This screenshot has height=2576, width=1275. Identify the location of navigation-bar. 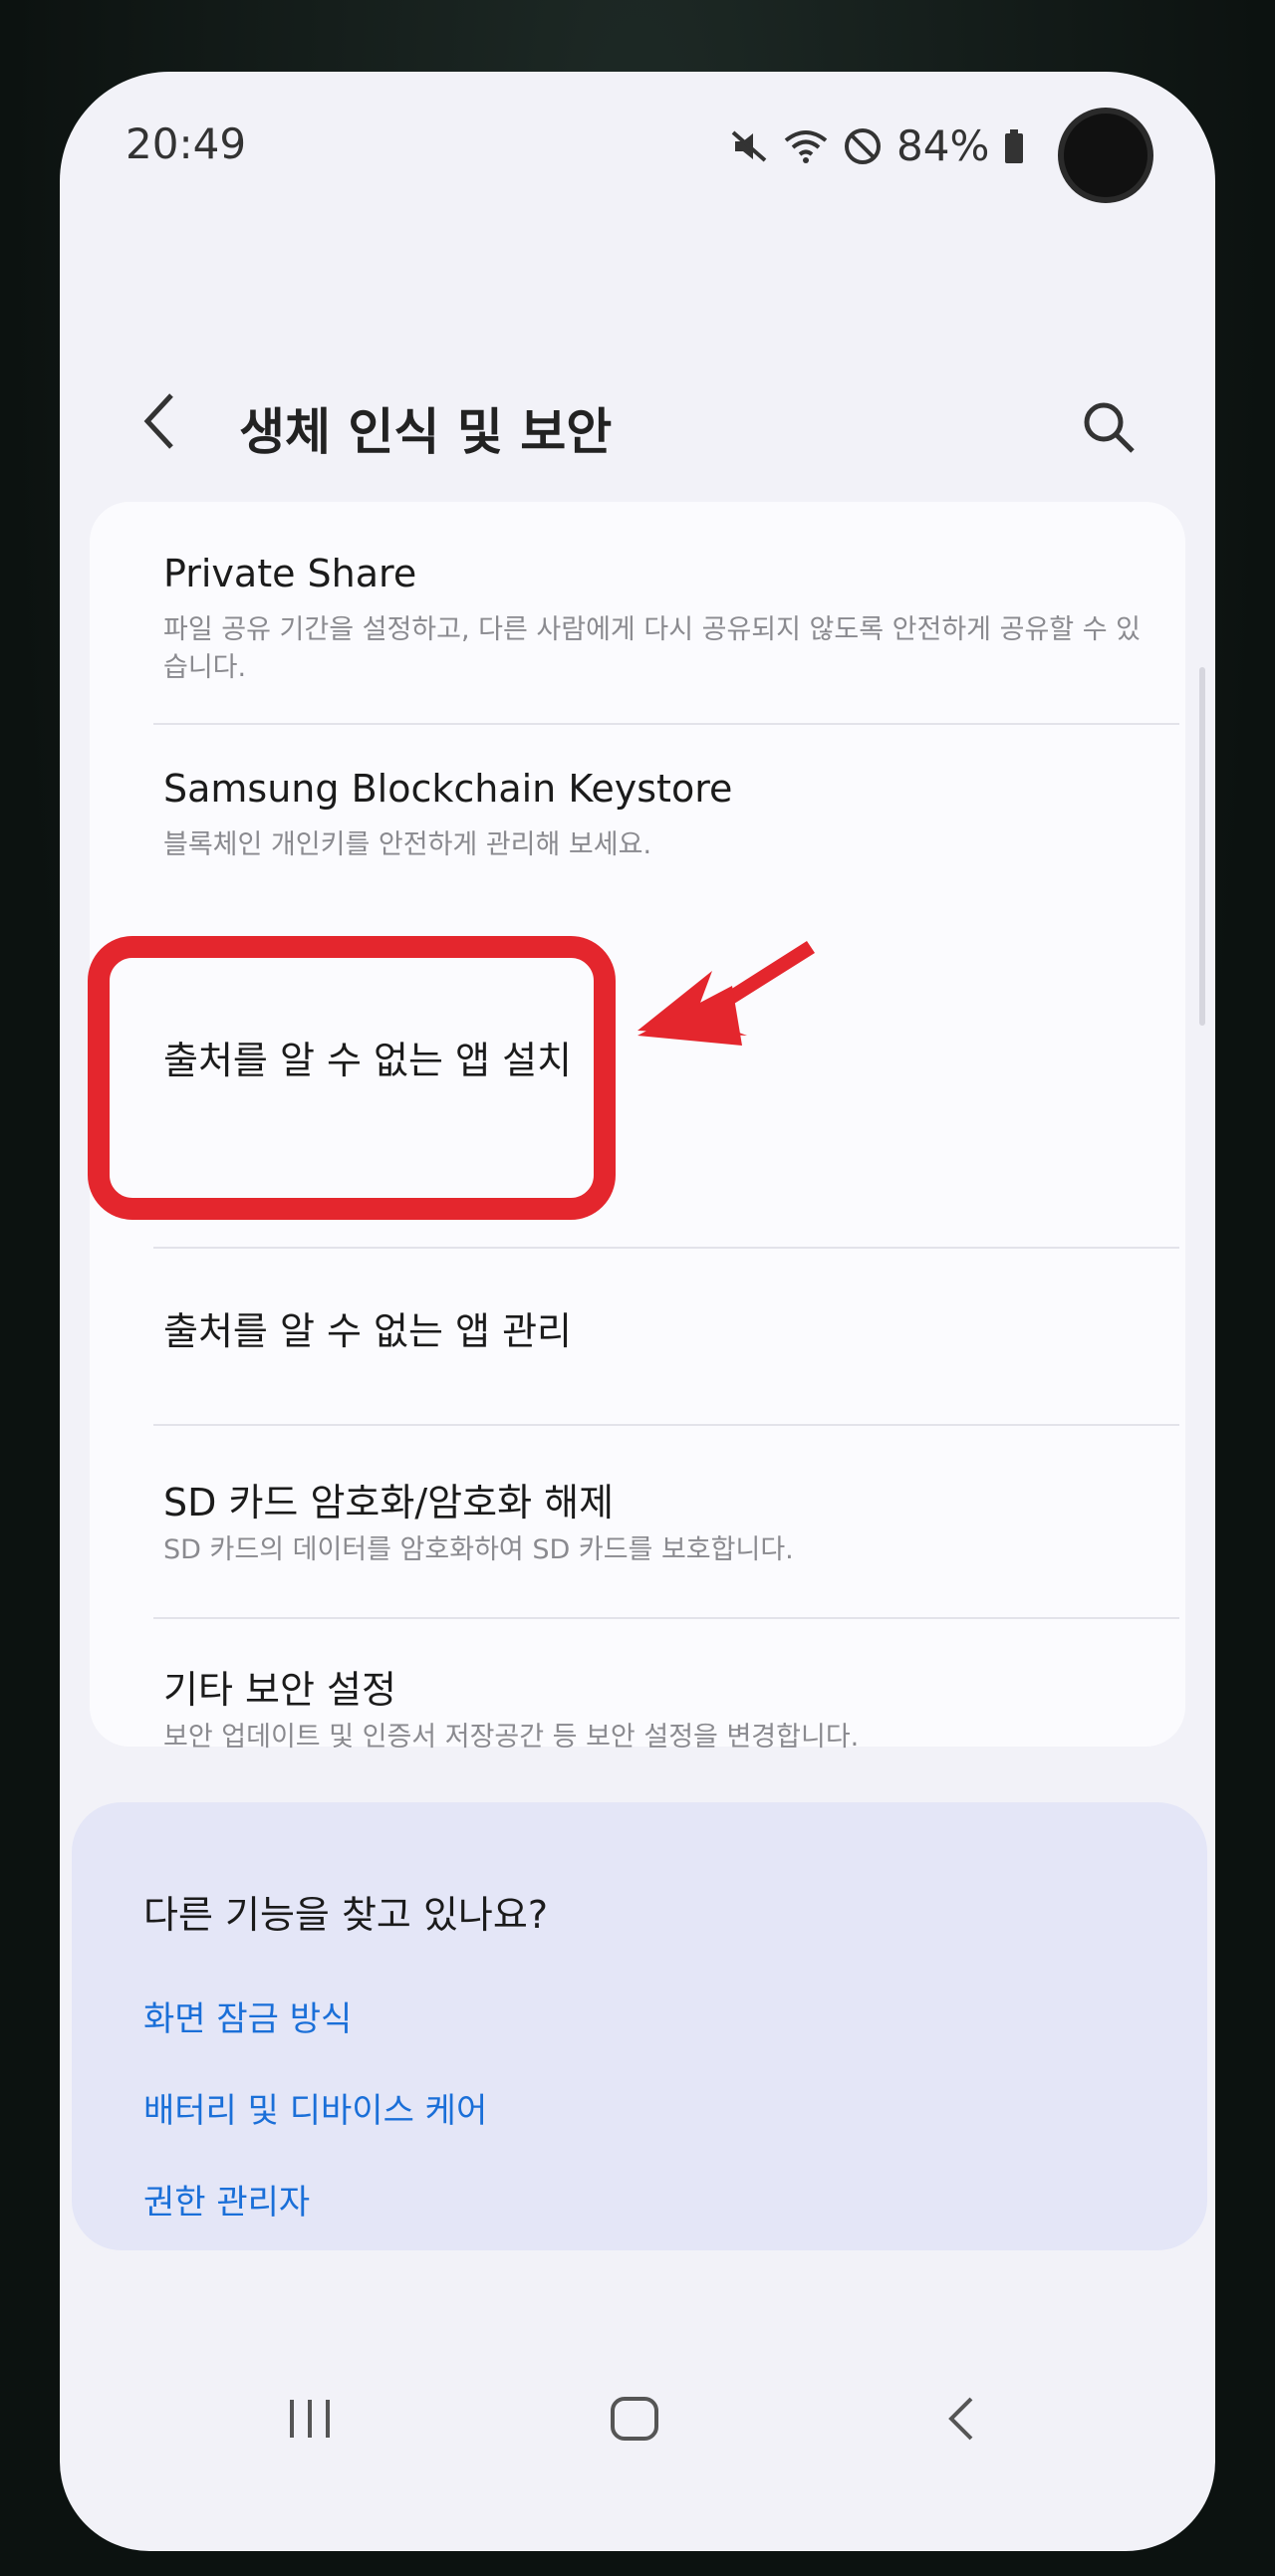
(637, 2416).